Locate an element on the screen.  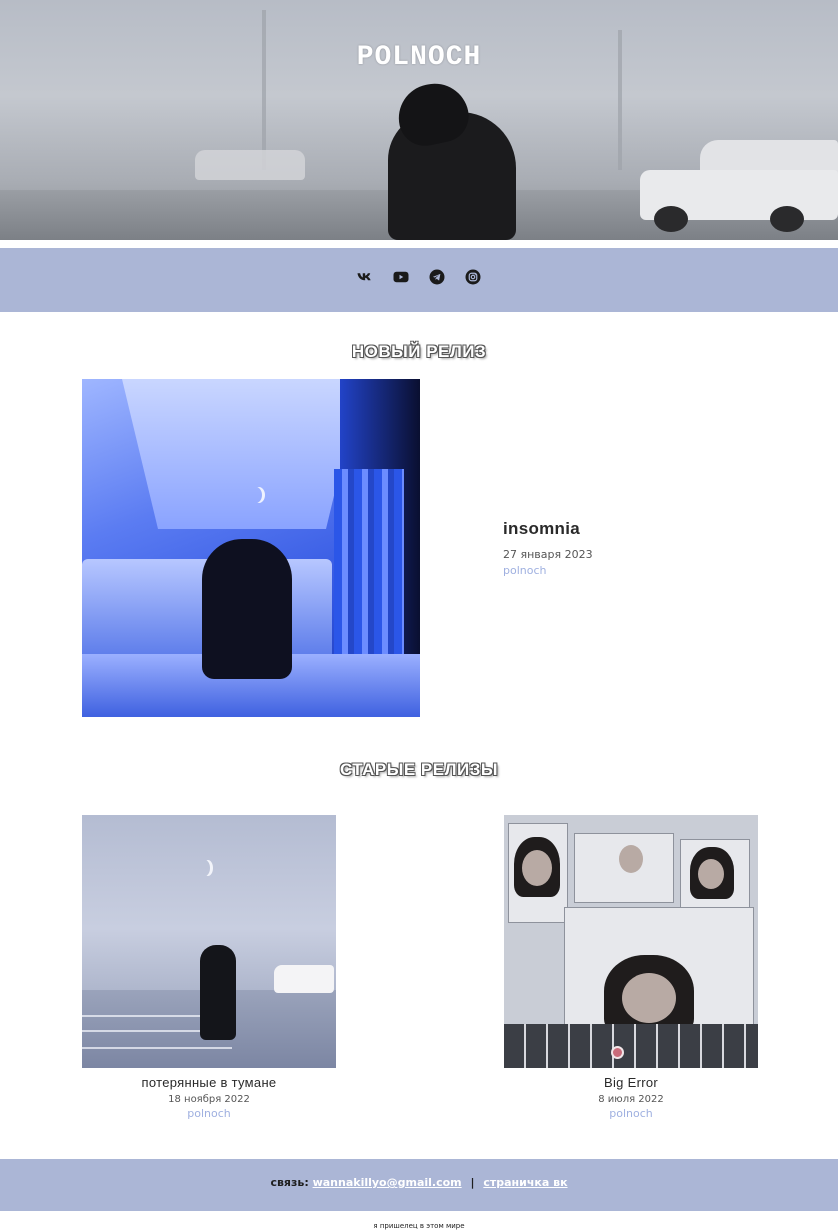
release-card: Big Error 8 июля 2022 polnoch is located at coordinates (631, 967).